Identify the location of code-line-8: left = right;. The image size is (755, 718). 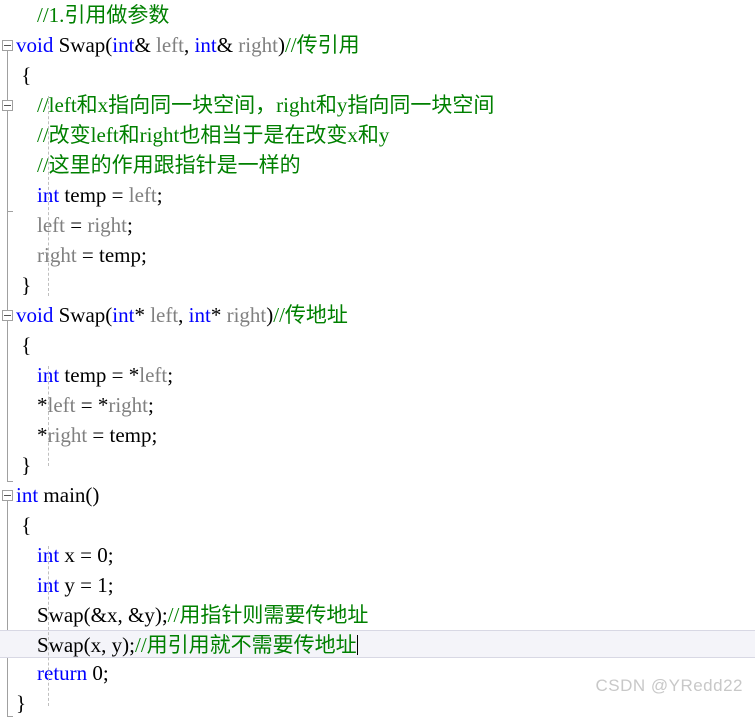
(385, 225).